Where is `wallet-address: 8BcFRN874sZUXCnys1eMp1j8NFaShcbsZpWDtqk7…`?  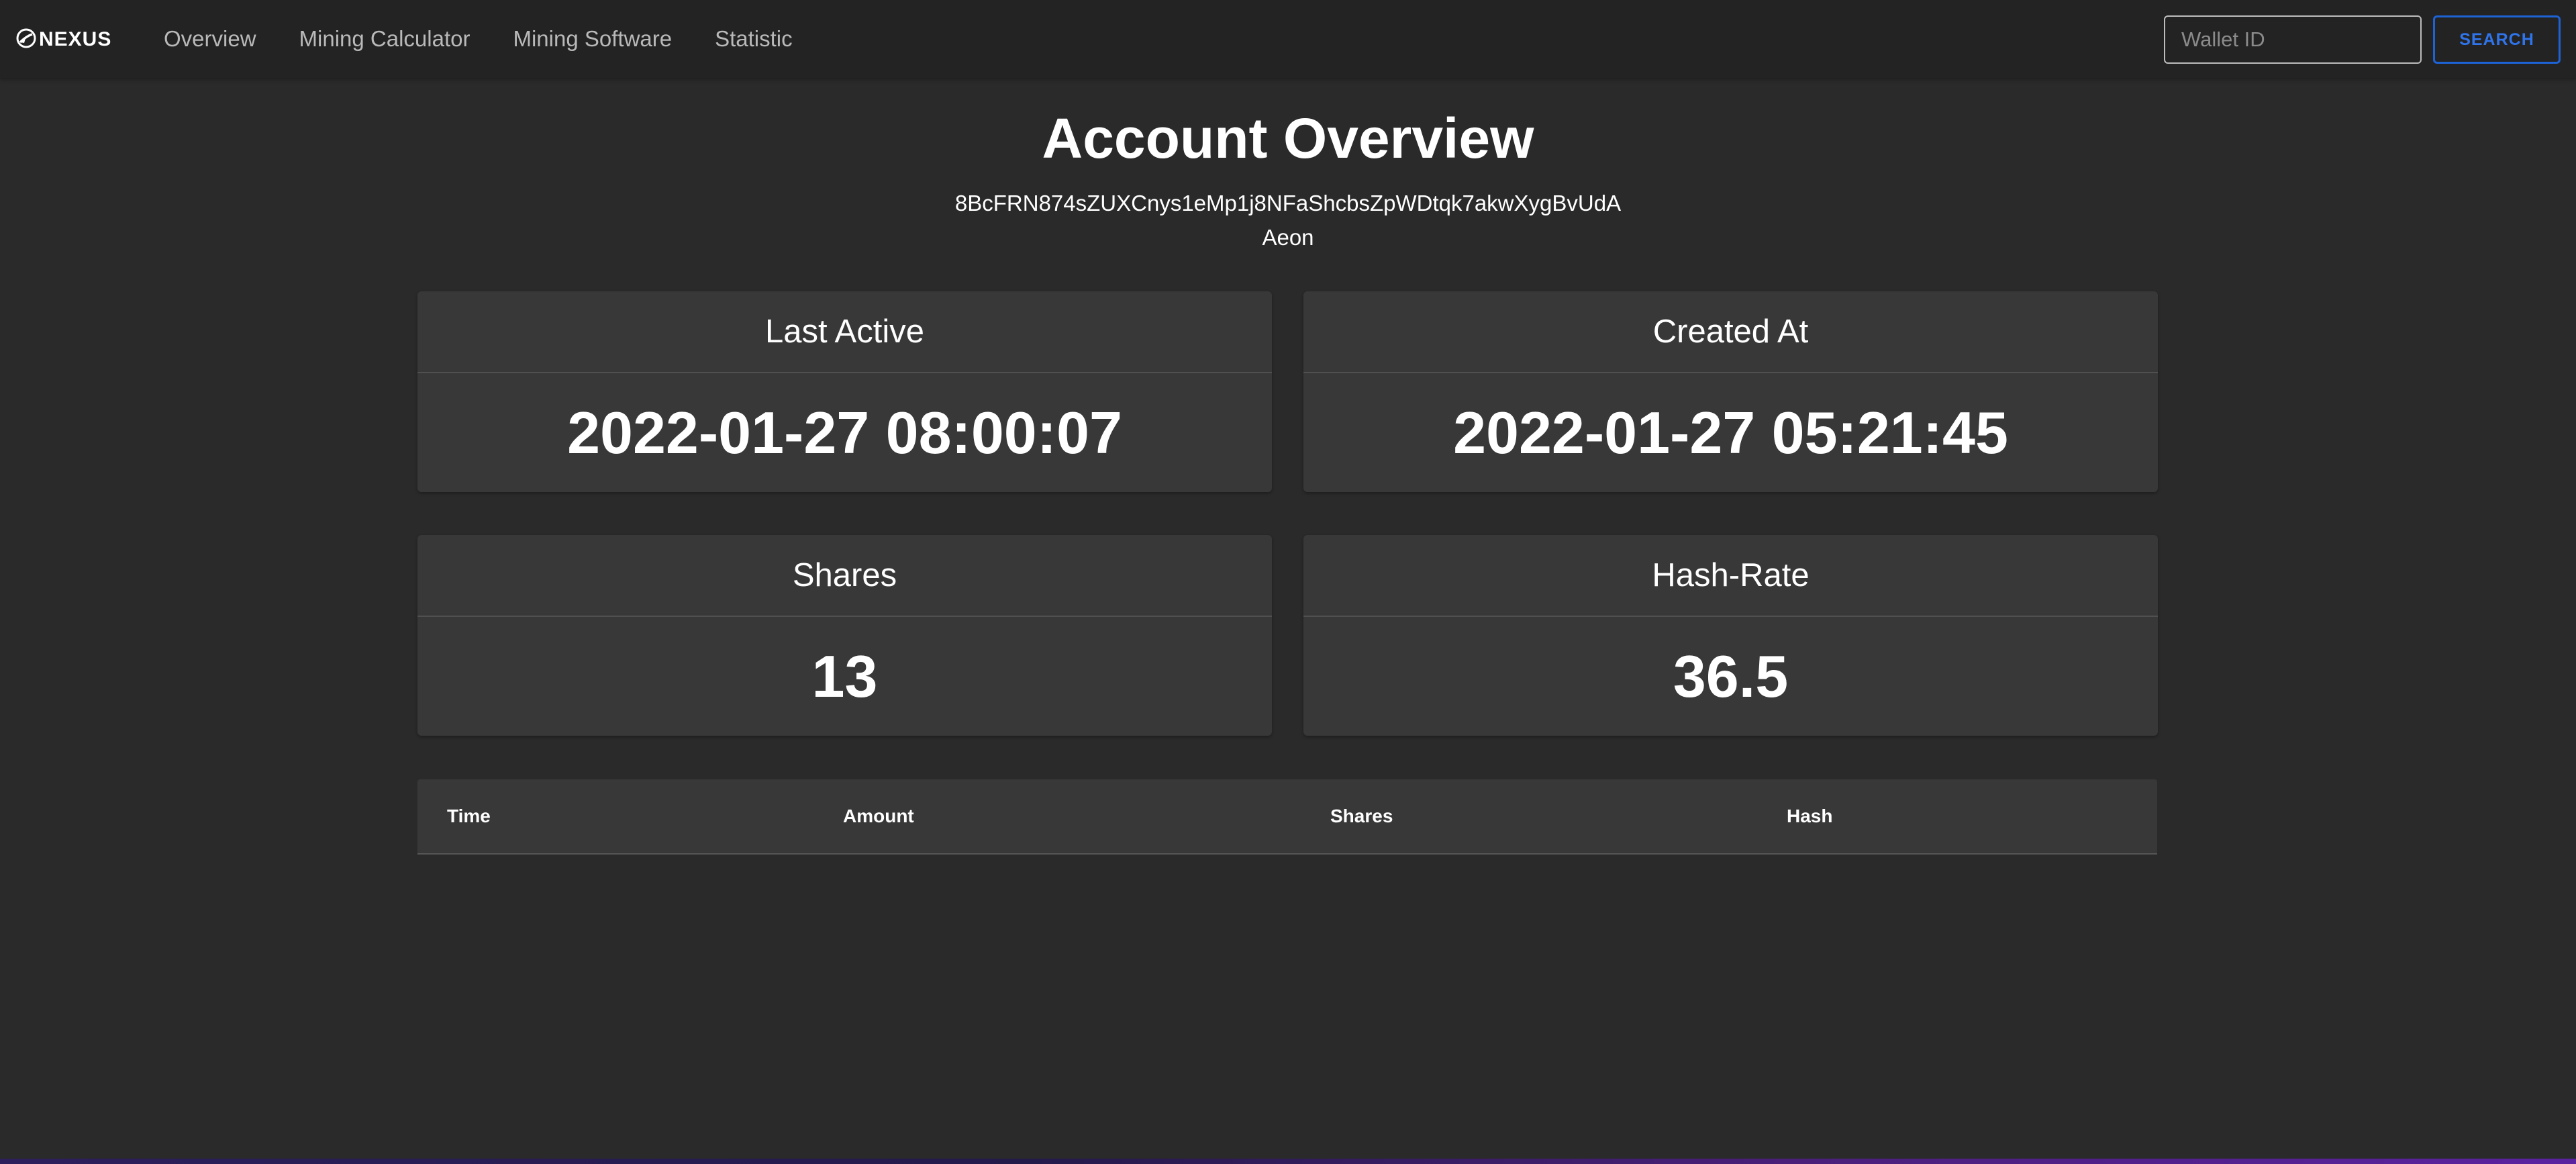
wallet-address: 8BcFRN874sZUXCnys1eMp1j8NFaShcbsZpWDtqk7… is located at coordinates (1288, 203).